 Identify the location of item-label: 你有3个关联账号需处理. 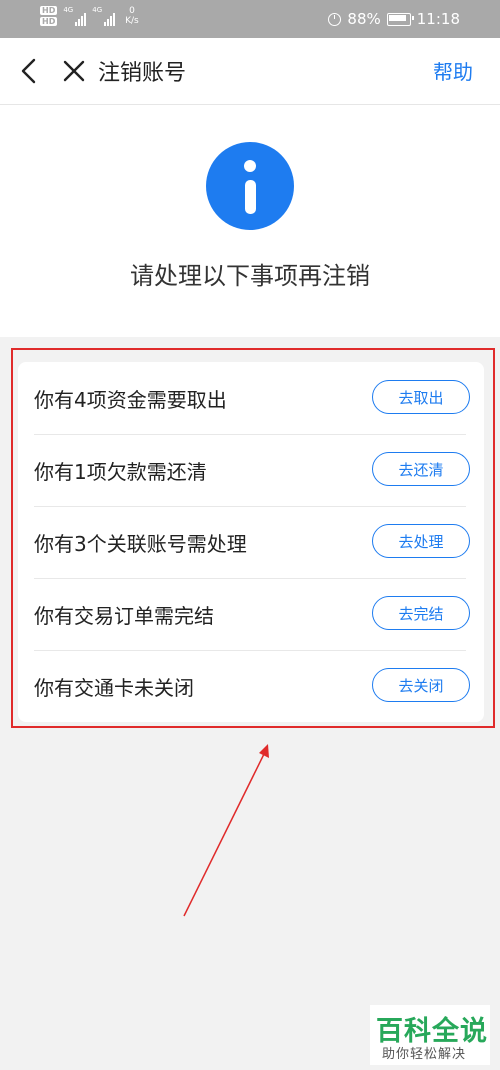
(140, 544).